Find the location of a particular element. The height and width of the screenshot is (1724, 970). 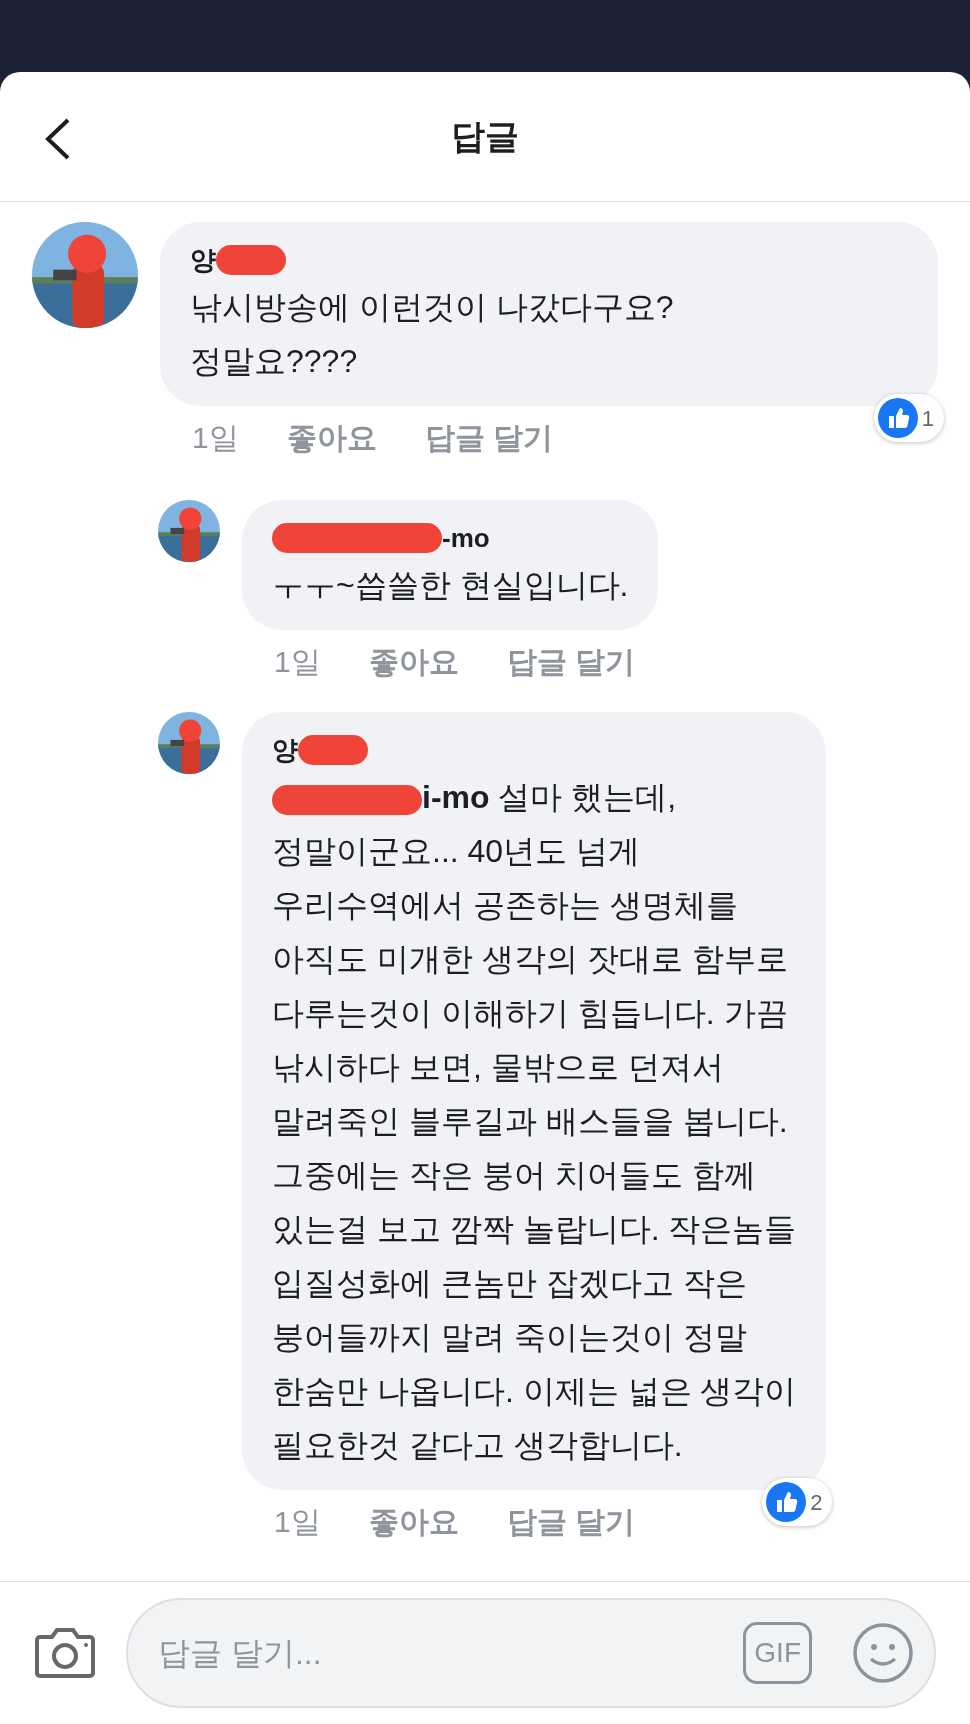

mention-link: i-mo is located at coordinates (456, 797).